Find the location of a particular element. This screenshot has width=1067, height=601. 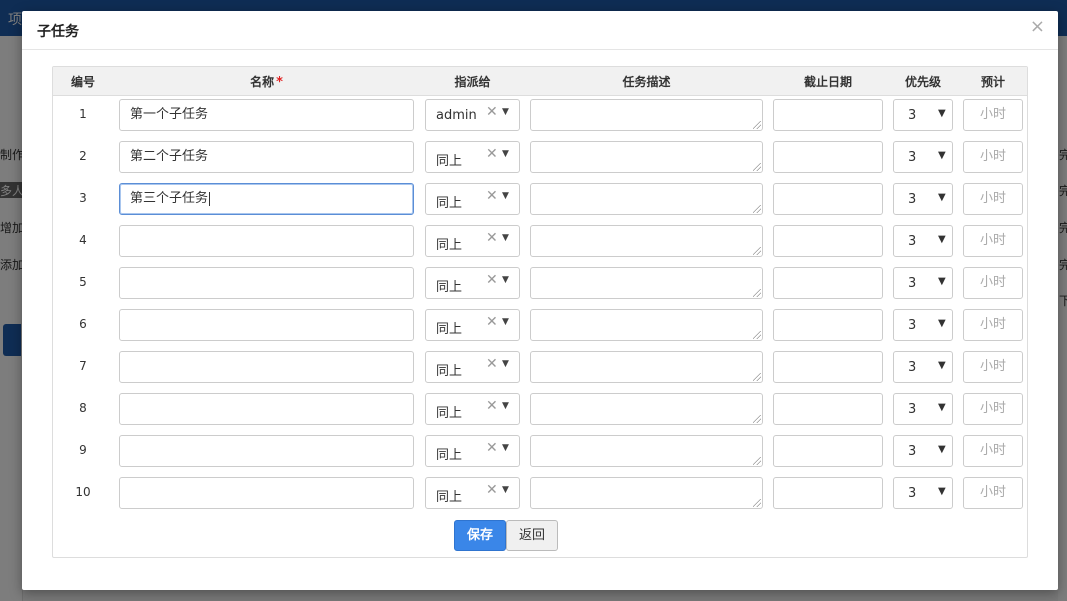

table-row: 4 同上 ✕ ▼ 3 ▼ 小时 is located at coordinates (540, 246).